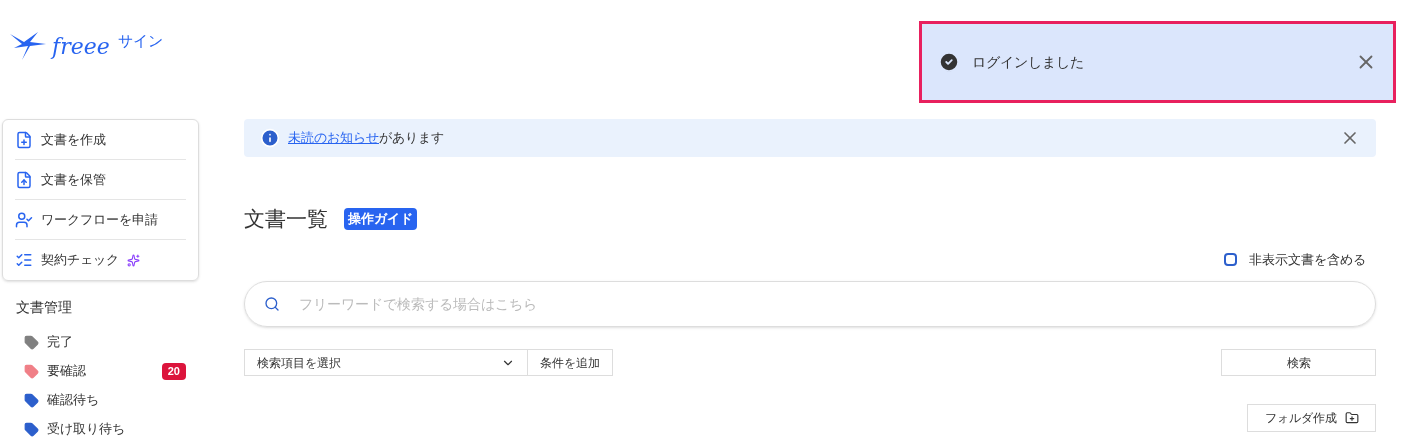 The width and height of the screenshot is (1415, 444). What do you see at coordinates (24, 139) in the screenshot?
I see `file-plus-icon` at bounding box center [24, 139].